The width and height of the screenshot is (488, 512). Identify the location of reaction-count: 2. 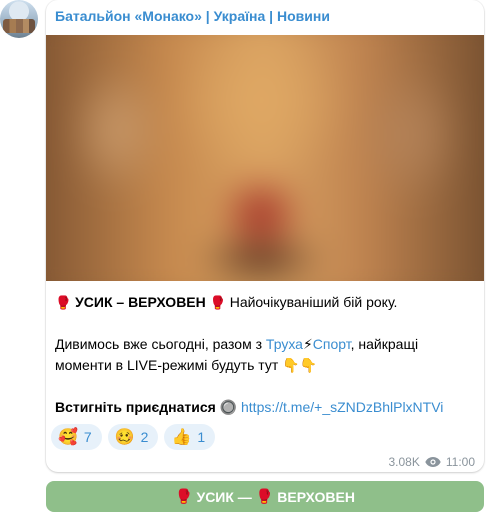
(144, 437).